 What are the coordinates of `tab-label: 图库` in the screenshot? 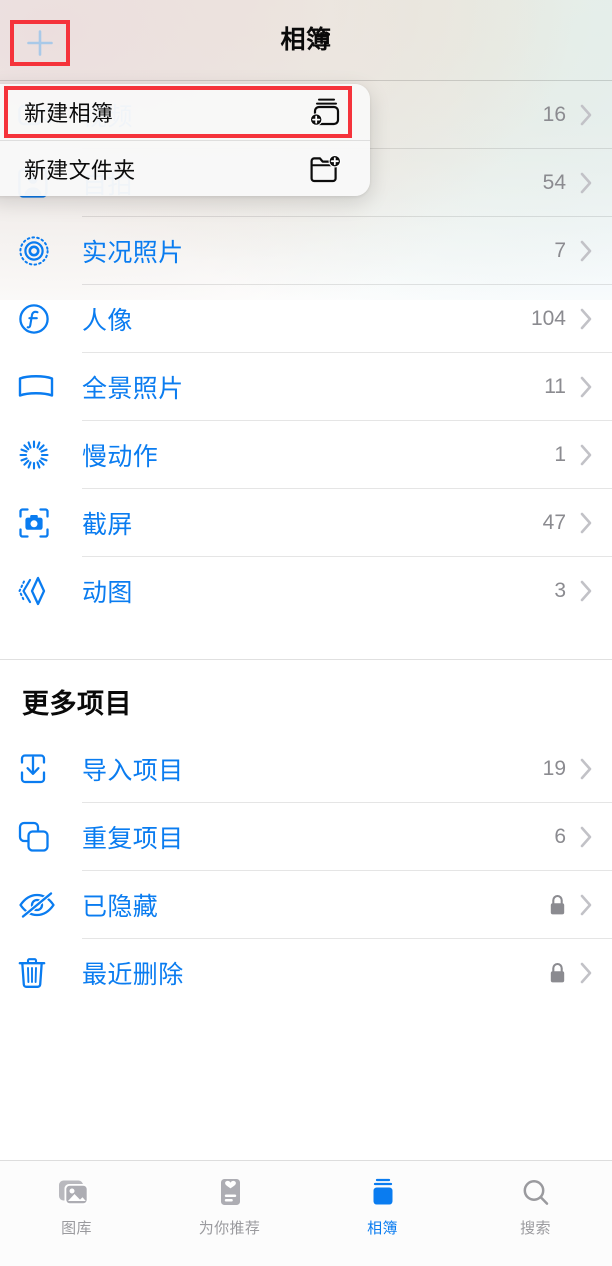 It's located at (76, 1228).